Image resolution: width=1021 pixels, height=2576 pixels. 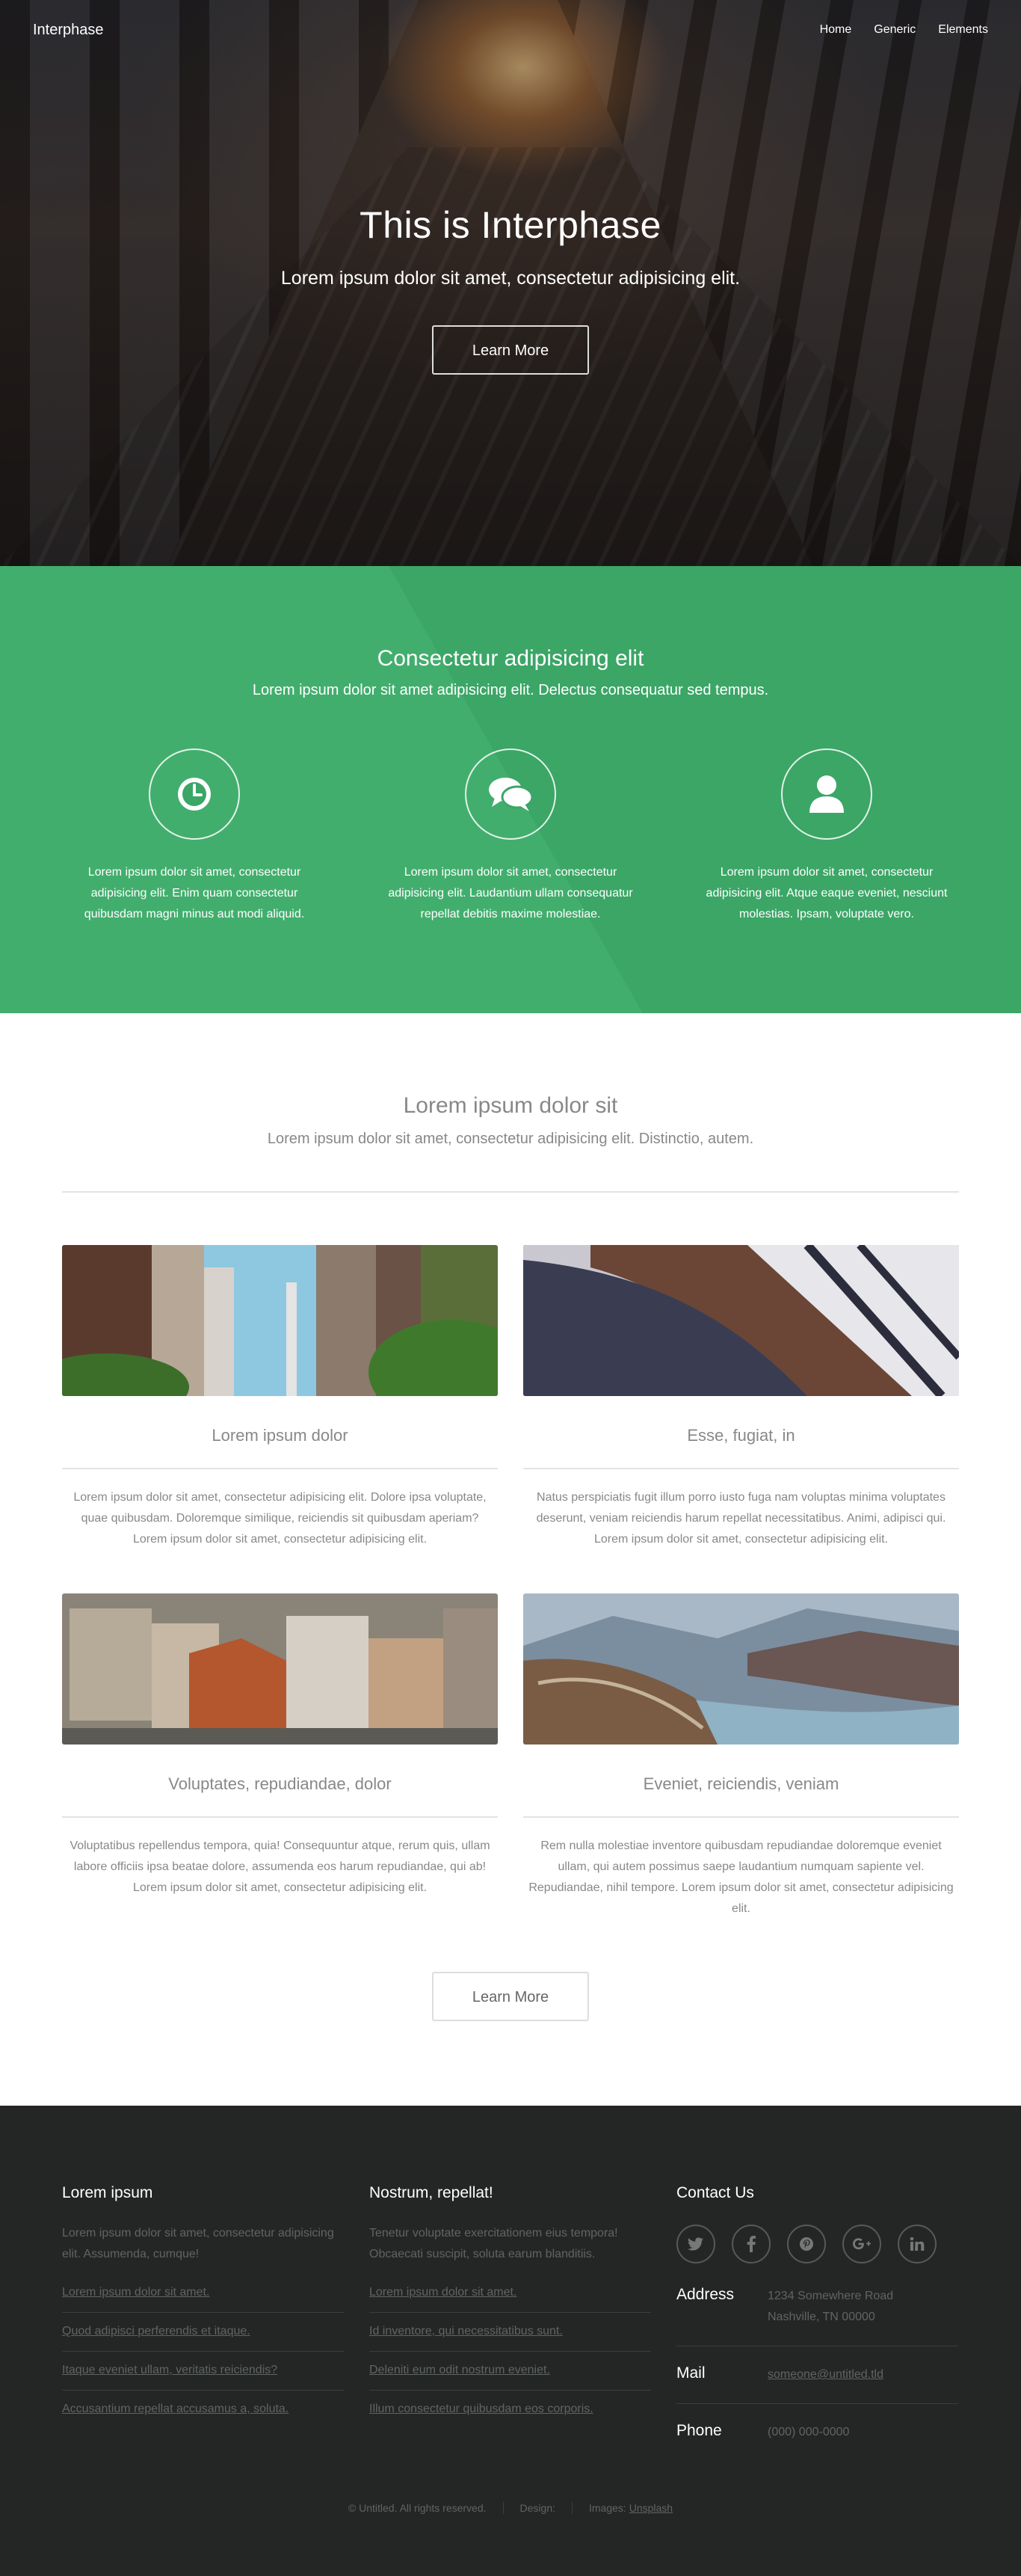 What do you see at coordinates (695, 2244) in the screenshot?
I see `twitter-icon` at bounding box center [695, 2244].